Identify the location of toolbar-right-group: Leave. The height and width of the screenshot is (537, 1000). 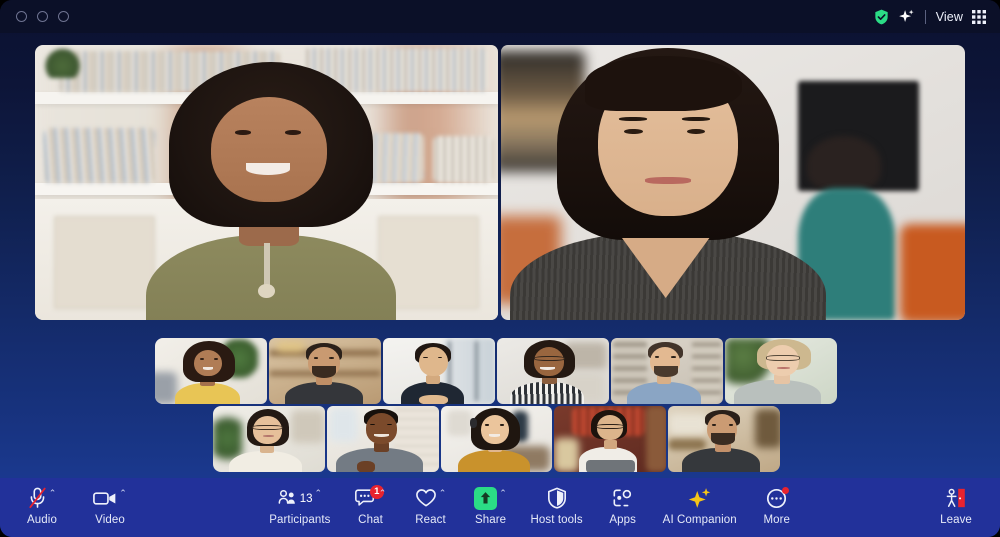
(965, 503).